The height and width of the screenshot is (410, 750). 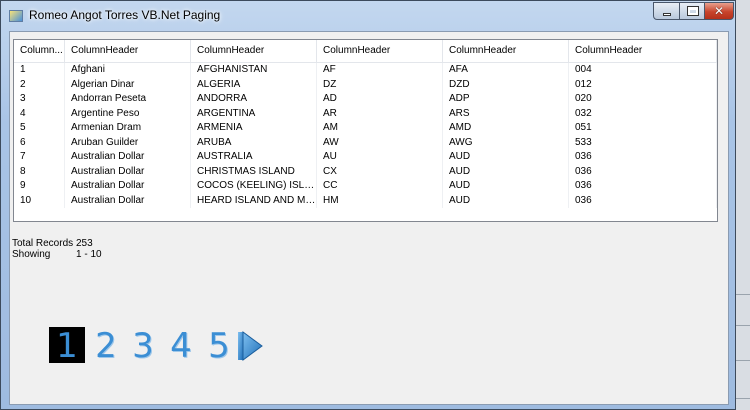 I want to click on close-button: ✕, so click(x=719, y=11).